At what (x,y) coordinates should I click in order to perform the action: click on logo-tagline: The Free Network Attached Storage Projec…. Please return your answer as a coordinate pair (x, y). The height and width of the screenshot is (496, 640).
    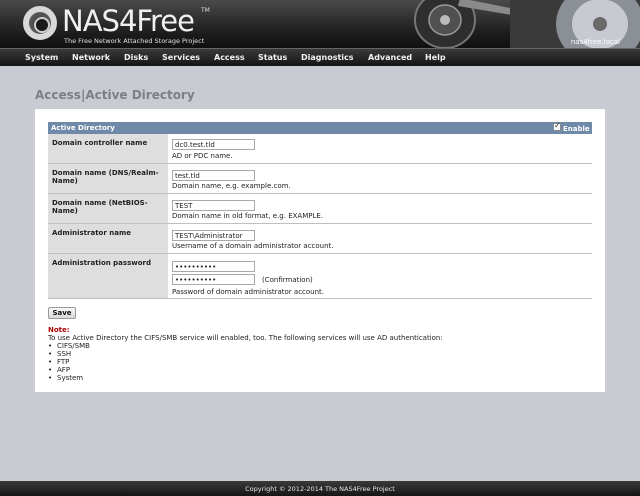
    Looking at the image, I should click on (134, 41).